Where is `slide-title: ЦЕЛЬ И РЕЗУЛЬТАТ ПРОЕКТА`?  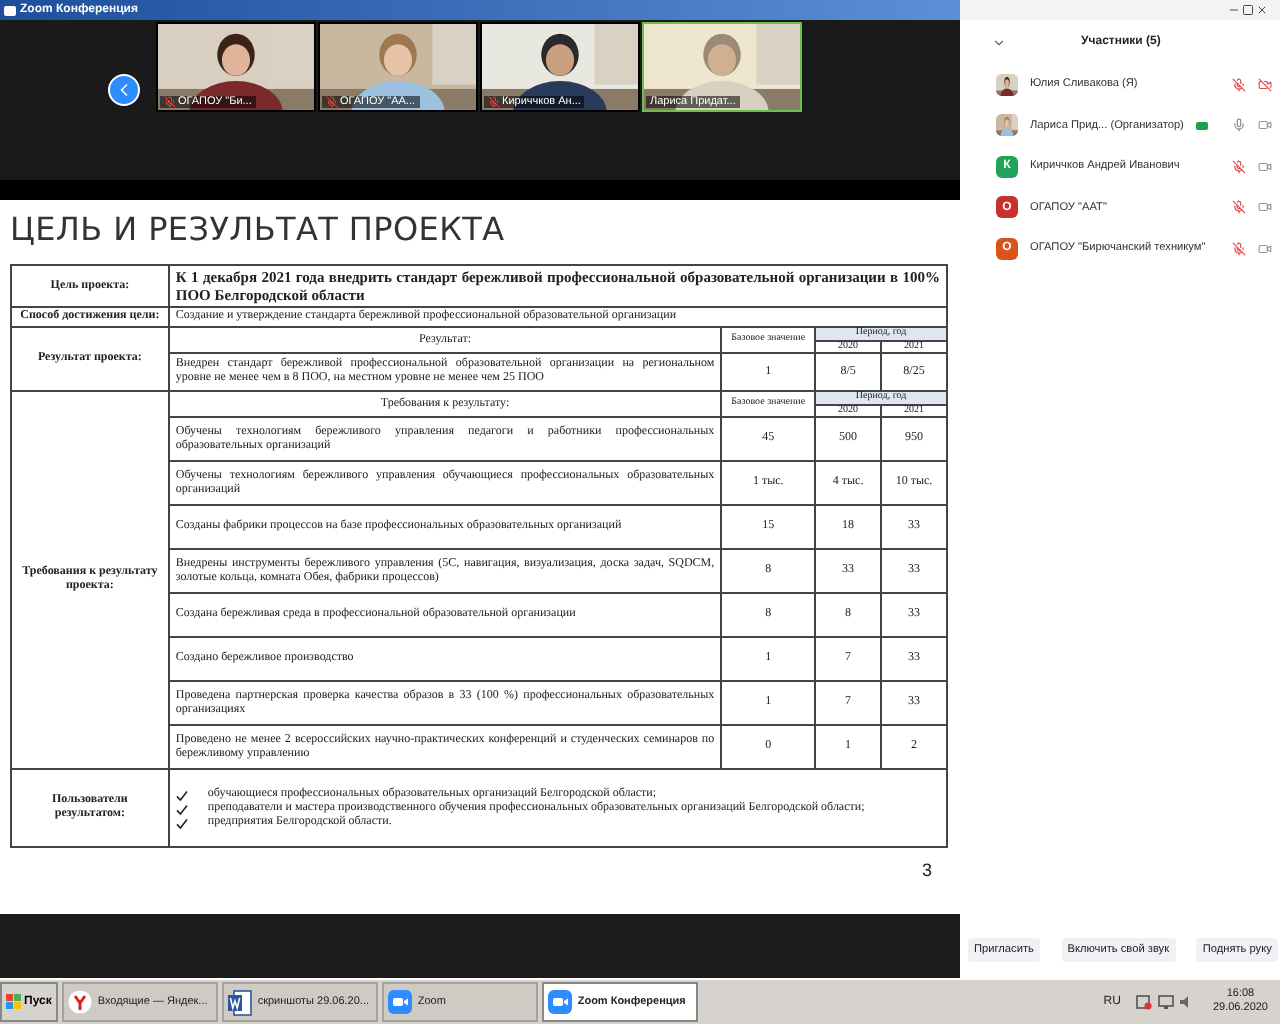 slide-title: ЦЕЛЬ И РЕЗУЛЬТАТ ПРОЕКТА is located at coordinates (258, 229).